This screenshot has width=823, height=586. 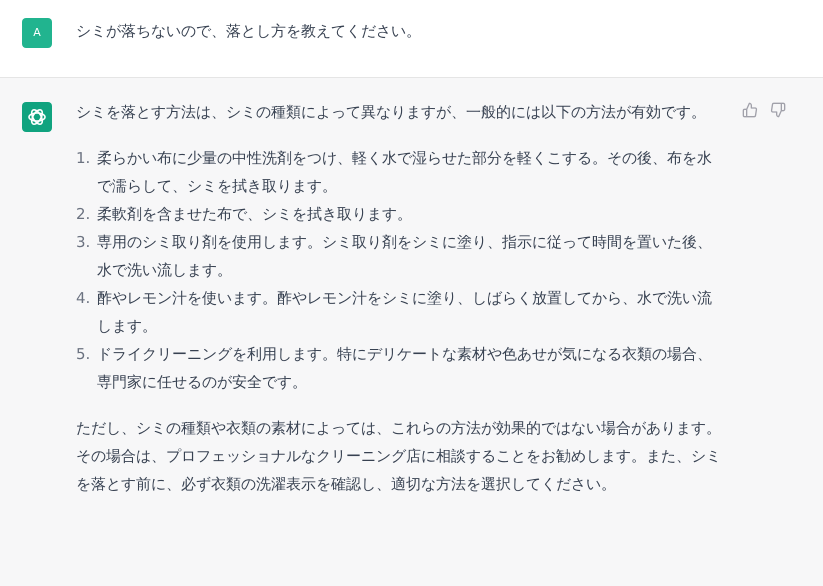 What do you see at coordinates (391, 112) in the screenshot?
I see `intro-paragraph: シミを落とす方法は、シミの種類によって異なりますが、一般的には以下の方法が有効です。` at bounding box center [391, 112].